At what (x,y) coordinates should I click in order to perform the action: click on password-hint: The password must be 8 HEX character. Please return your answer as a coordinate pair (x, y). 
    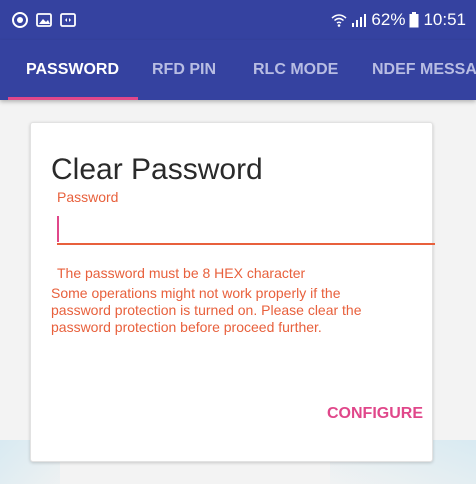
    Looking at the image, I should click on (181, 273).